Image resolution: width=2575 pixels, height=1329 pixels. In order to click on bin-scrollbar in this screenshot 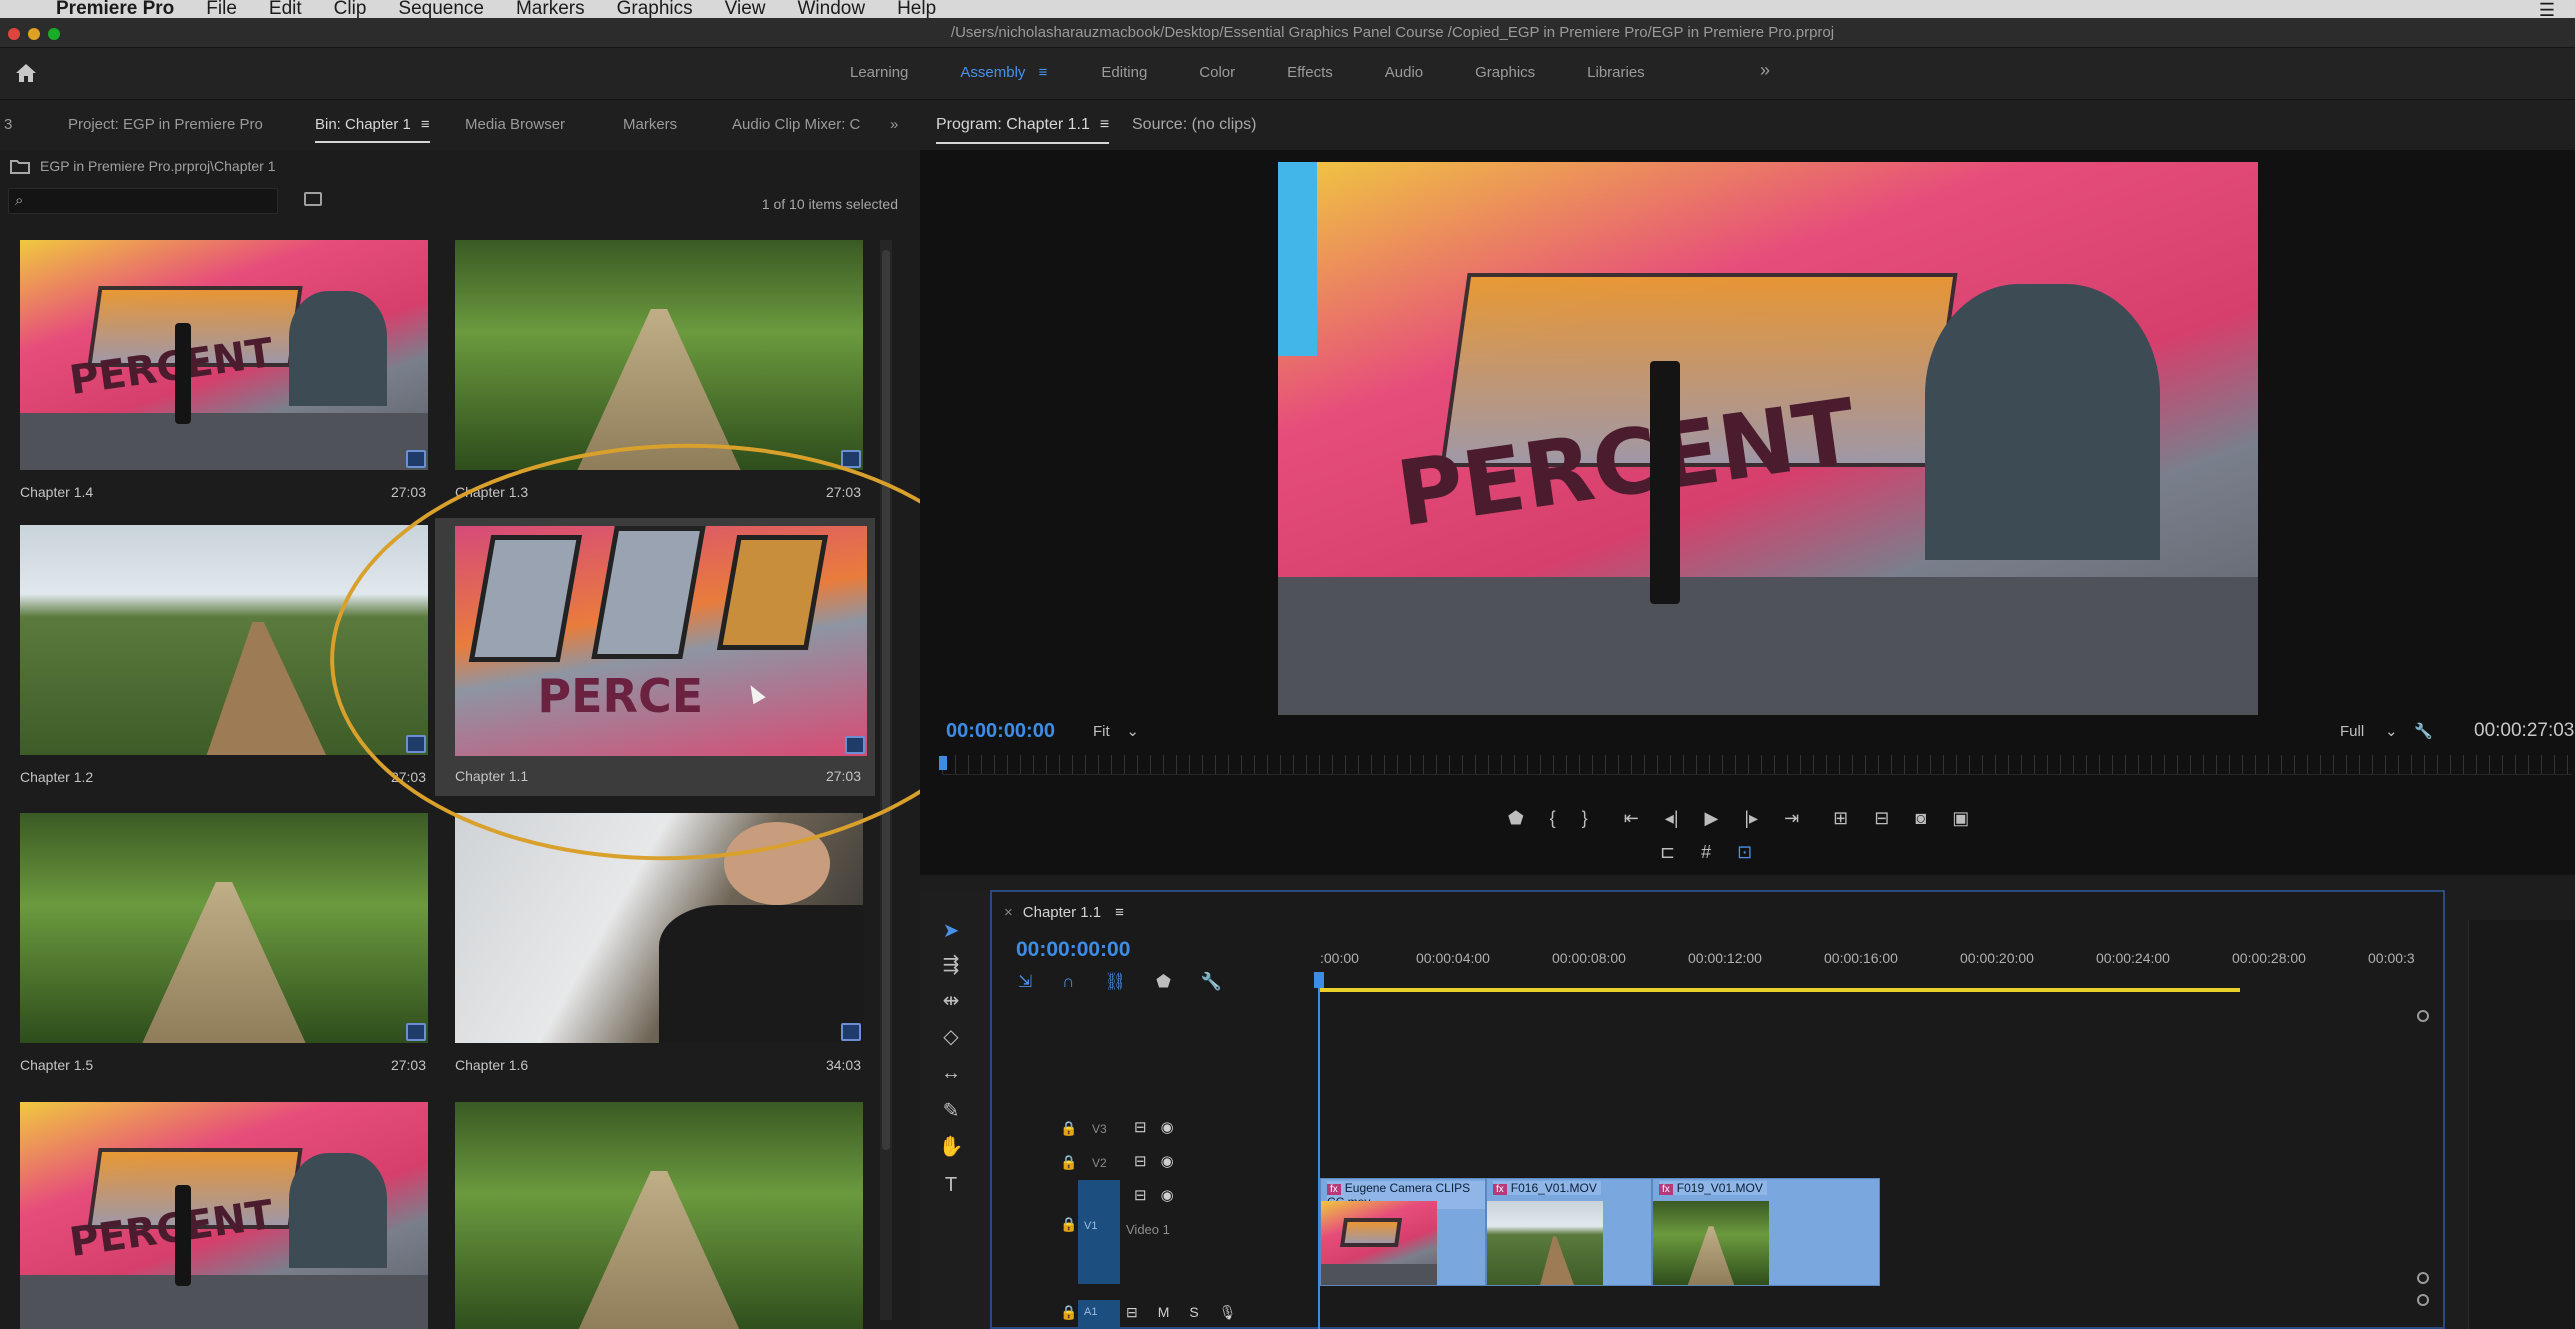, I will do `click(886, 780)`.